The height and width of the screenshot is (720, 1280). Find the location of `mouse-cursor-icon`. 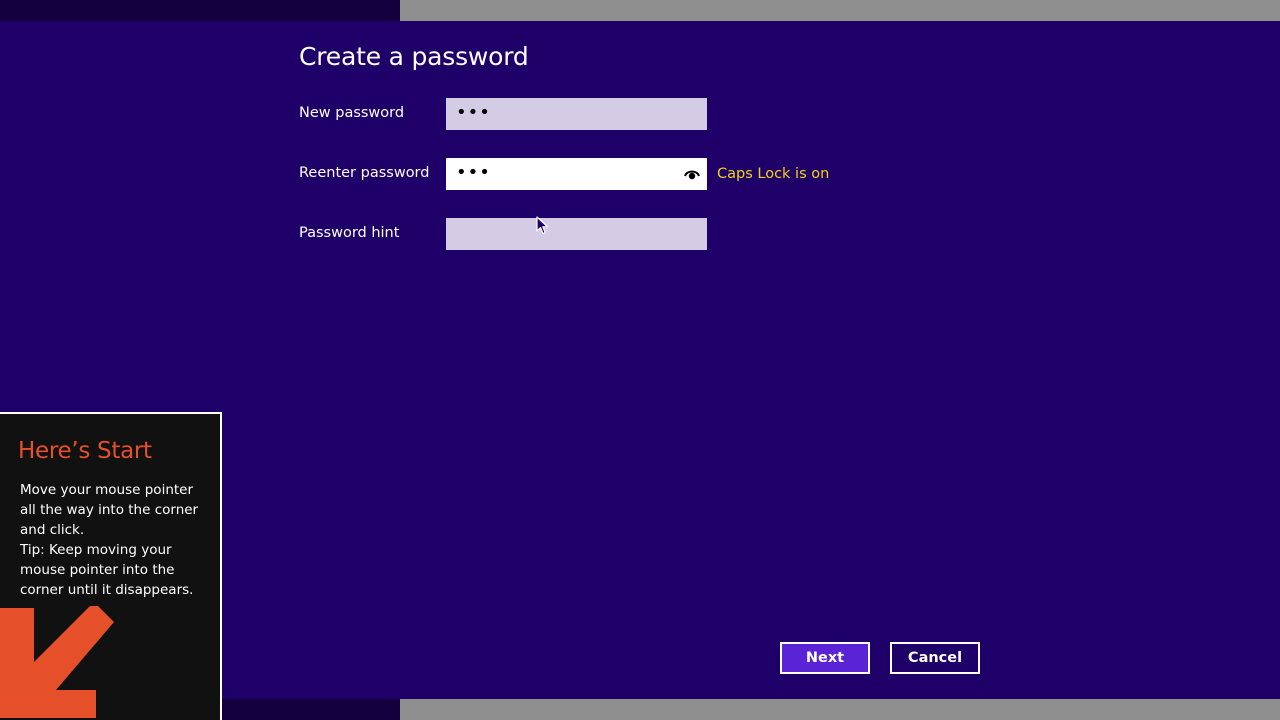

mouse-cursor-icon is located at coordinates (542, 225).